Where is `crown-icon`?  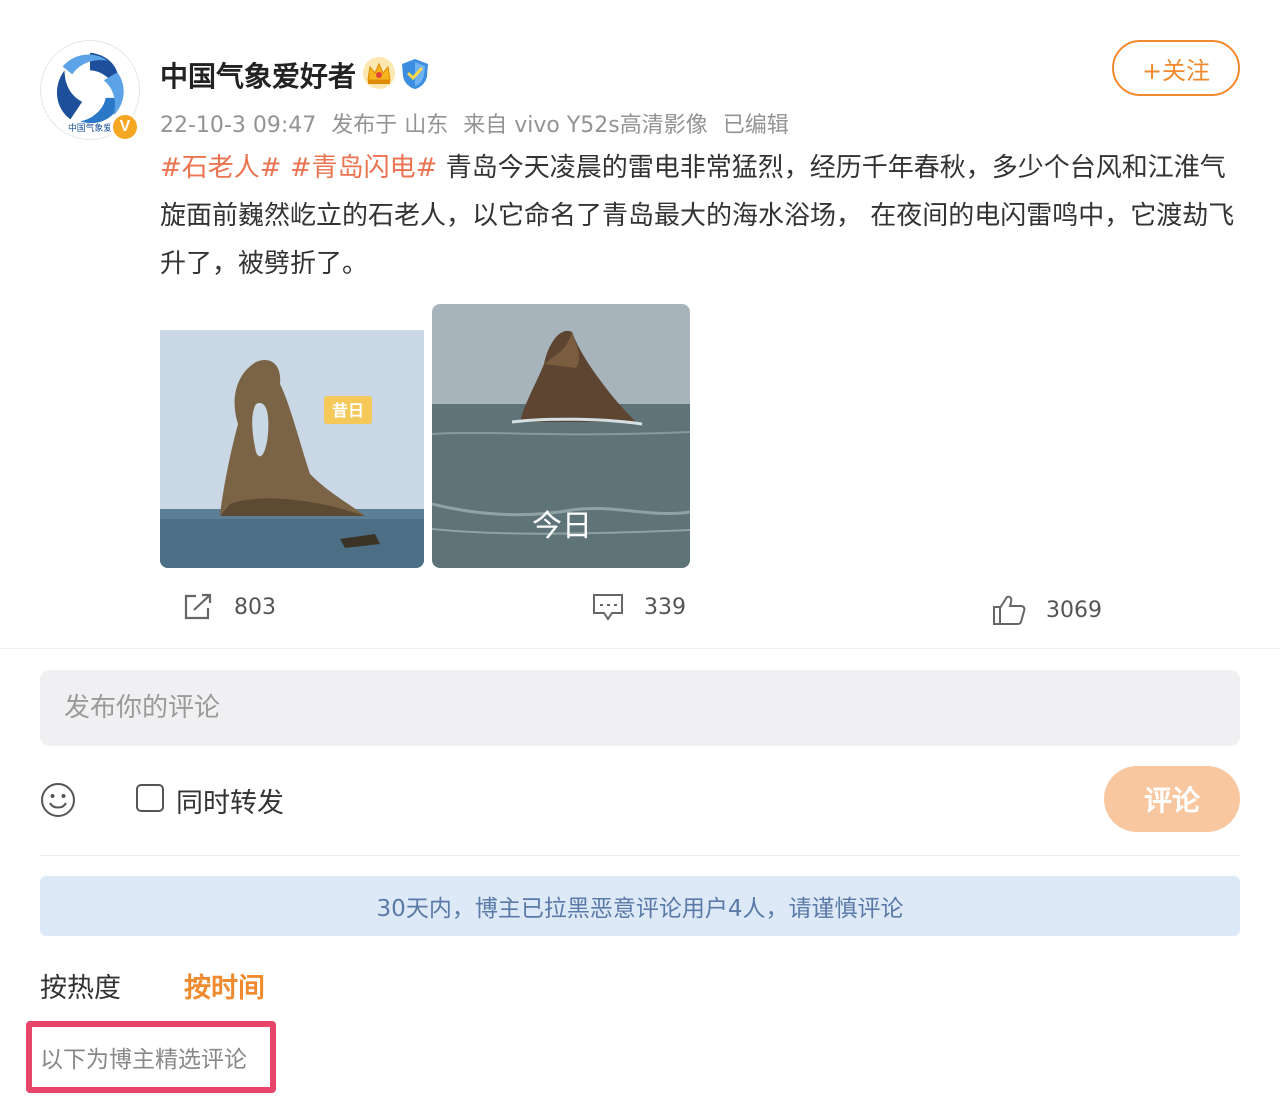 crown-icon is located at coordinates (379, 73).